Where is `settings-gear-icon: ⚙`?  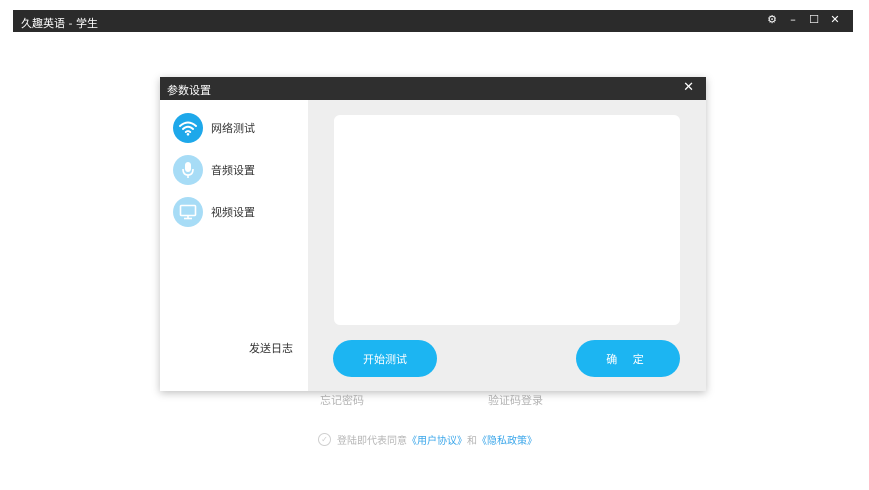 settings-gear-icon: ⚙ is located at coordinates (772, 20).